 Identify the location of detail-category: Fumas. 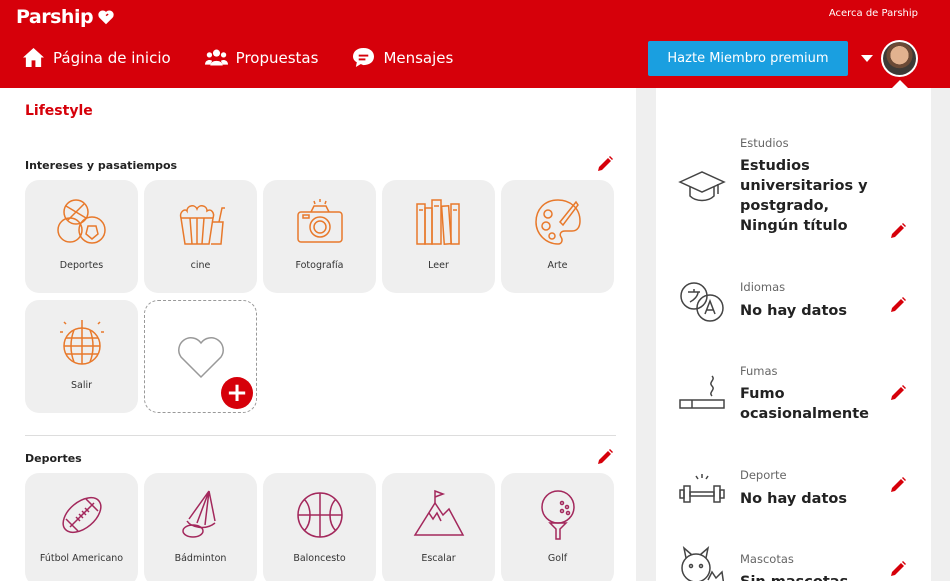
(759, 371).